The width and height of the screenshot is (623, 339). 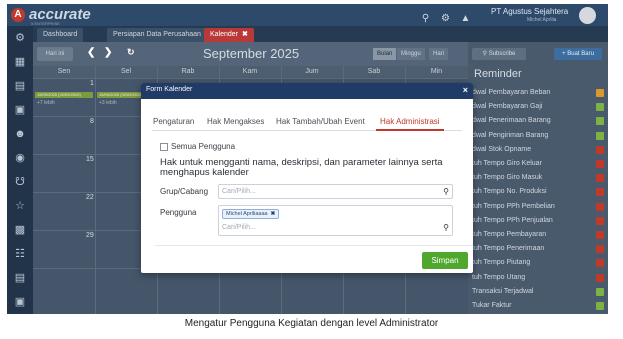 What do you see at coordinates (509, 234) in the screenshot?
I see `reminder-label: tuh Tempo Pembayaran` at bounding box center [509, 234].